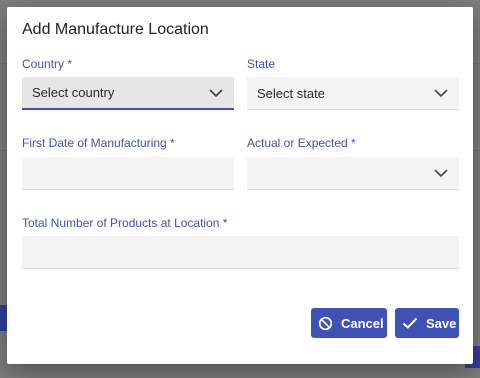  I want to click on first-date-label: First Date of Manufacturing *, so click(98, 143).